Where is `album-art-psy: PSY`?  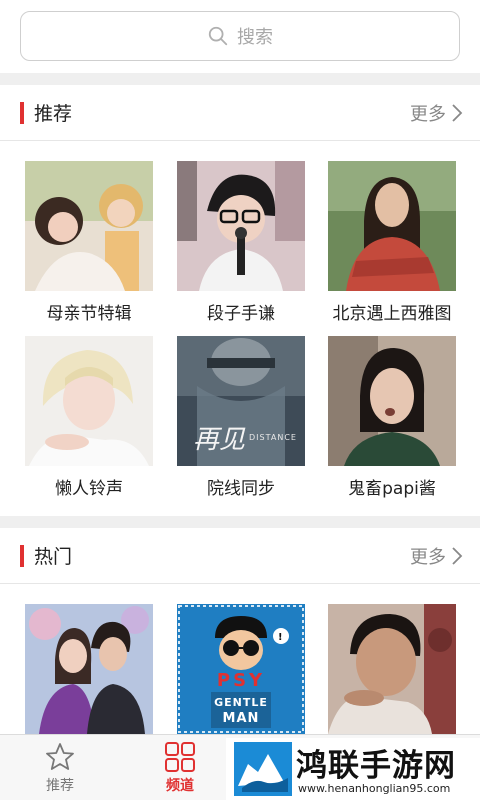
album-art-psy: PSY is located at coordinates (241, 680).